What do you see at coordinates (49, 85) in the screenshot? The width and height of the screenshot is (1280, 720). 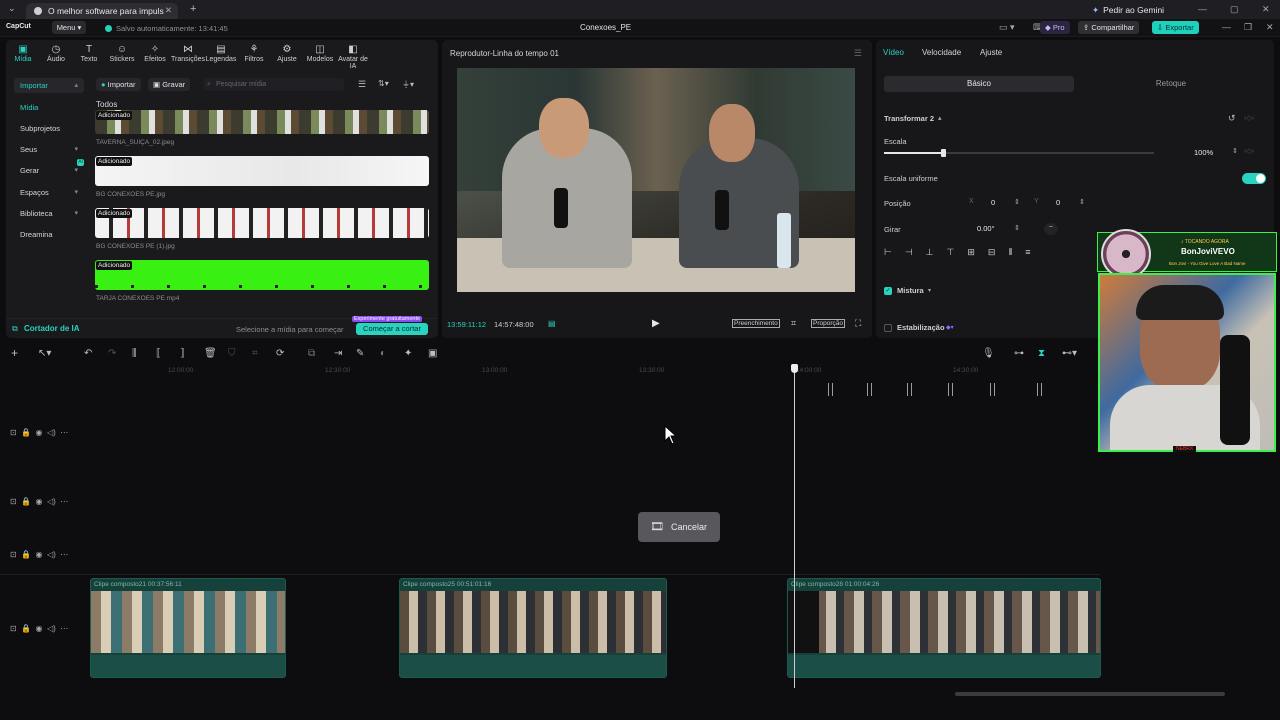 I see `leftnav-item-importar: Importar ▴` at bounding box center [49, 85].